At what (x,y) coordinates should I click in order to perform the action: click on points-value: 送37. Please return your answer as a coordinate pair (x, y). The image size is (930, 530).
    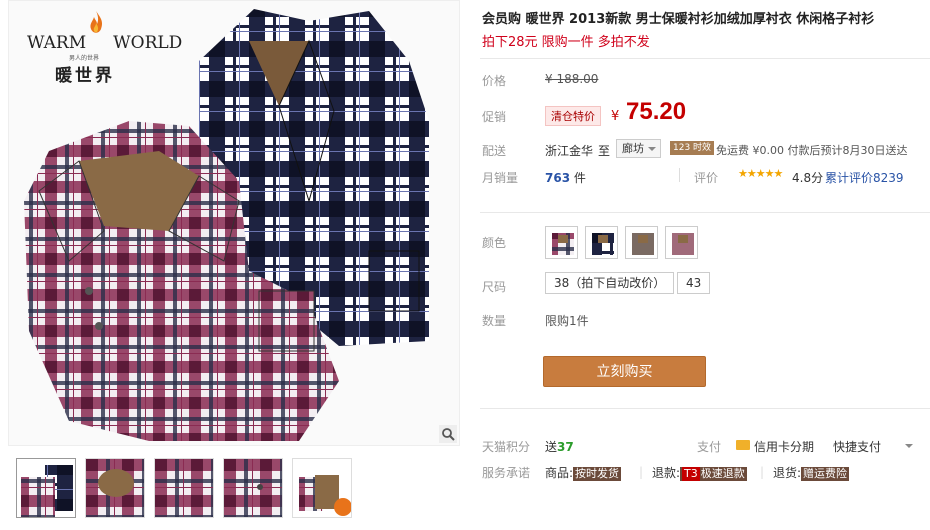
    Looking at the image, I should click on (559, 447).